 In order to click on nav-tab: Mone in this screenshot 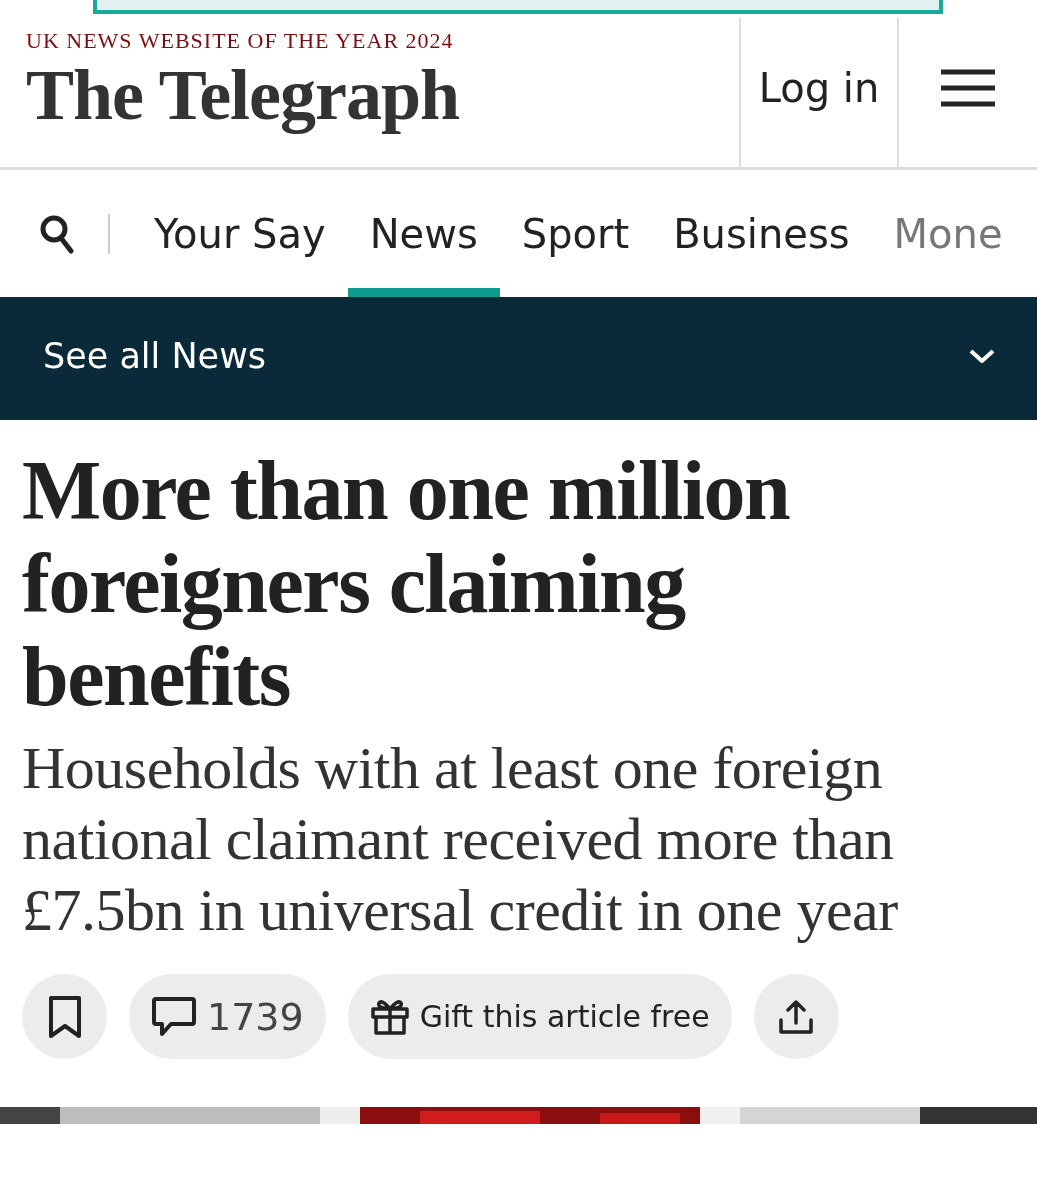, I will do `click(948, 233)`.